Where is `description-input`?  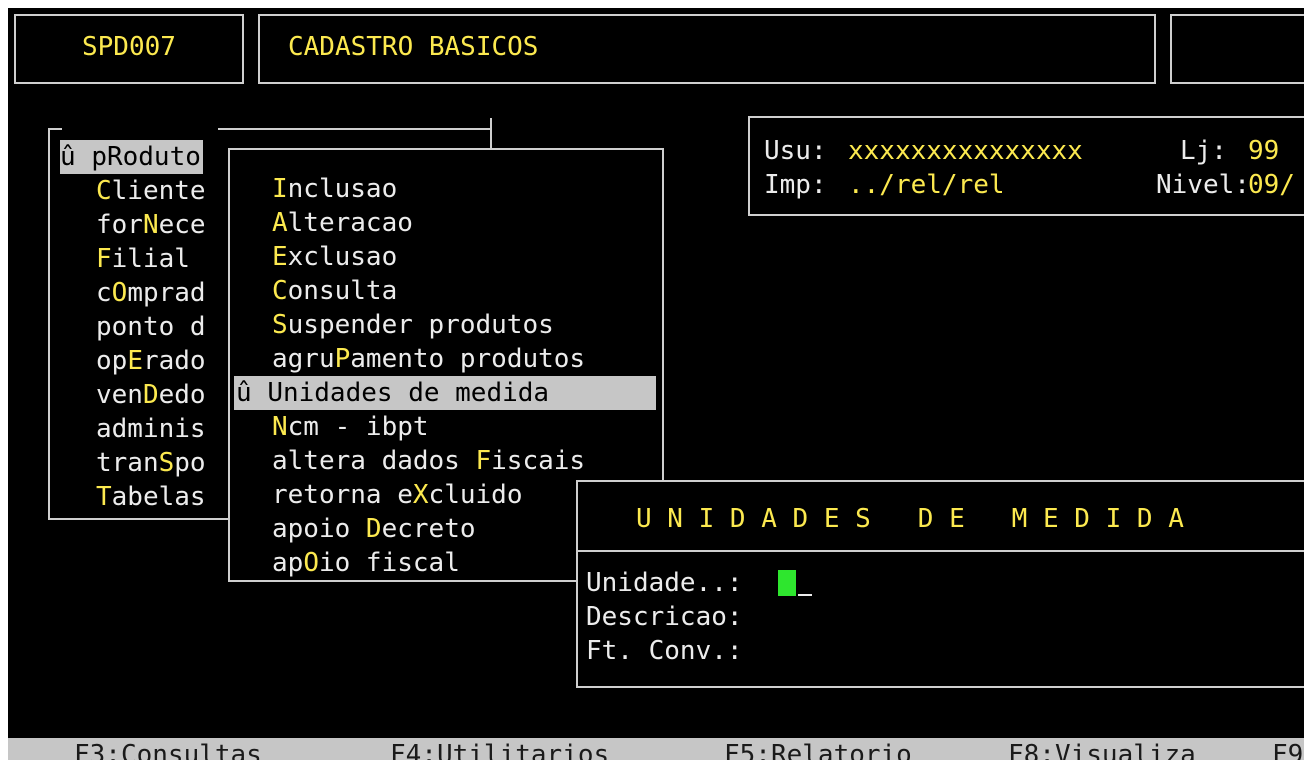 description-input is located at coordinates (986, 617).